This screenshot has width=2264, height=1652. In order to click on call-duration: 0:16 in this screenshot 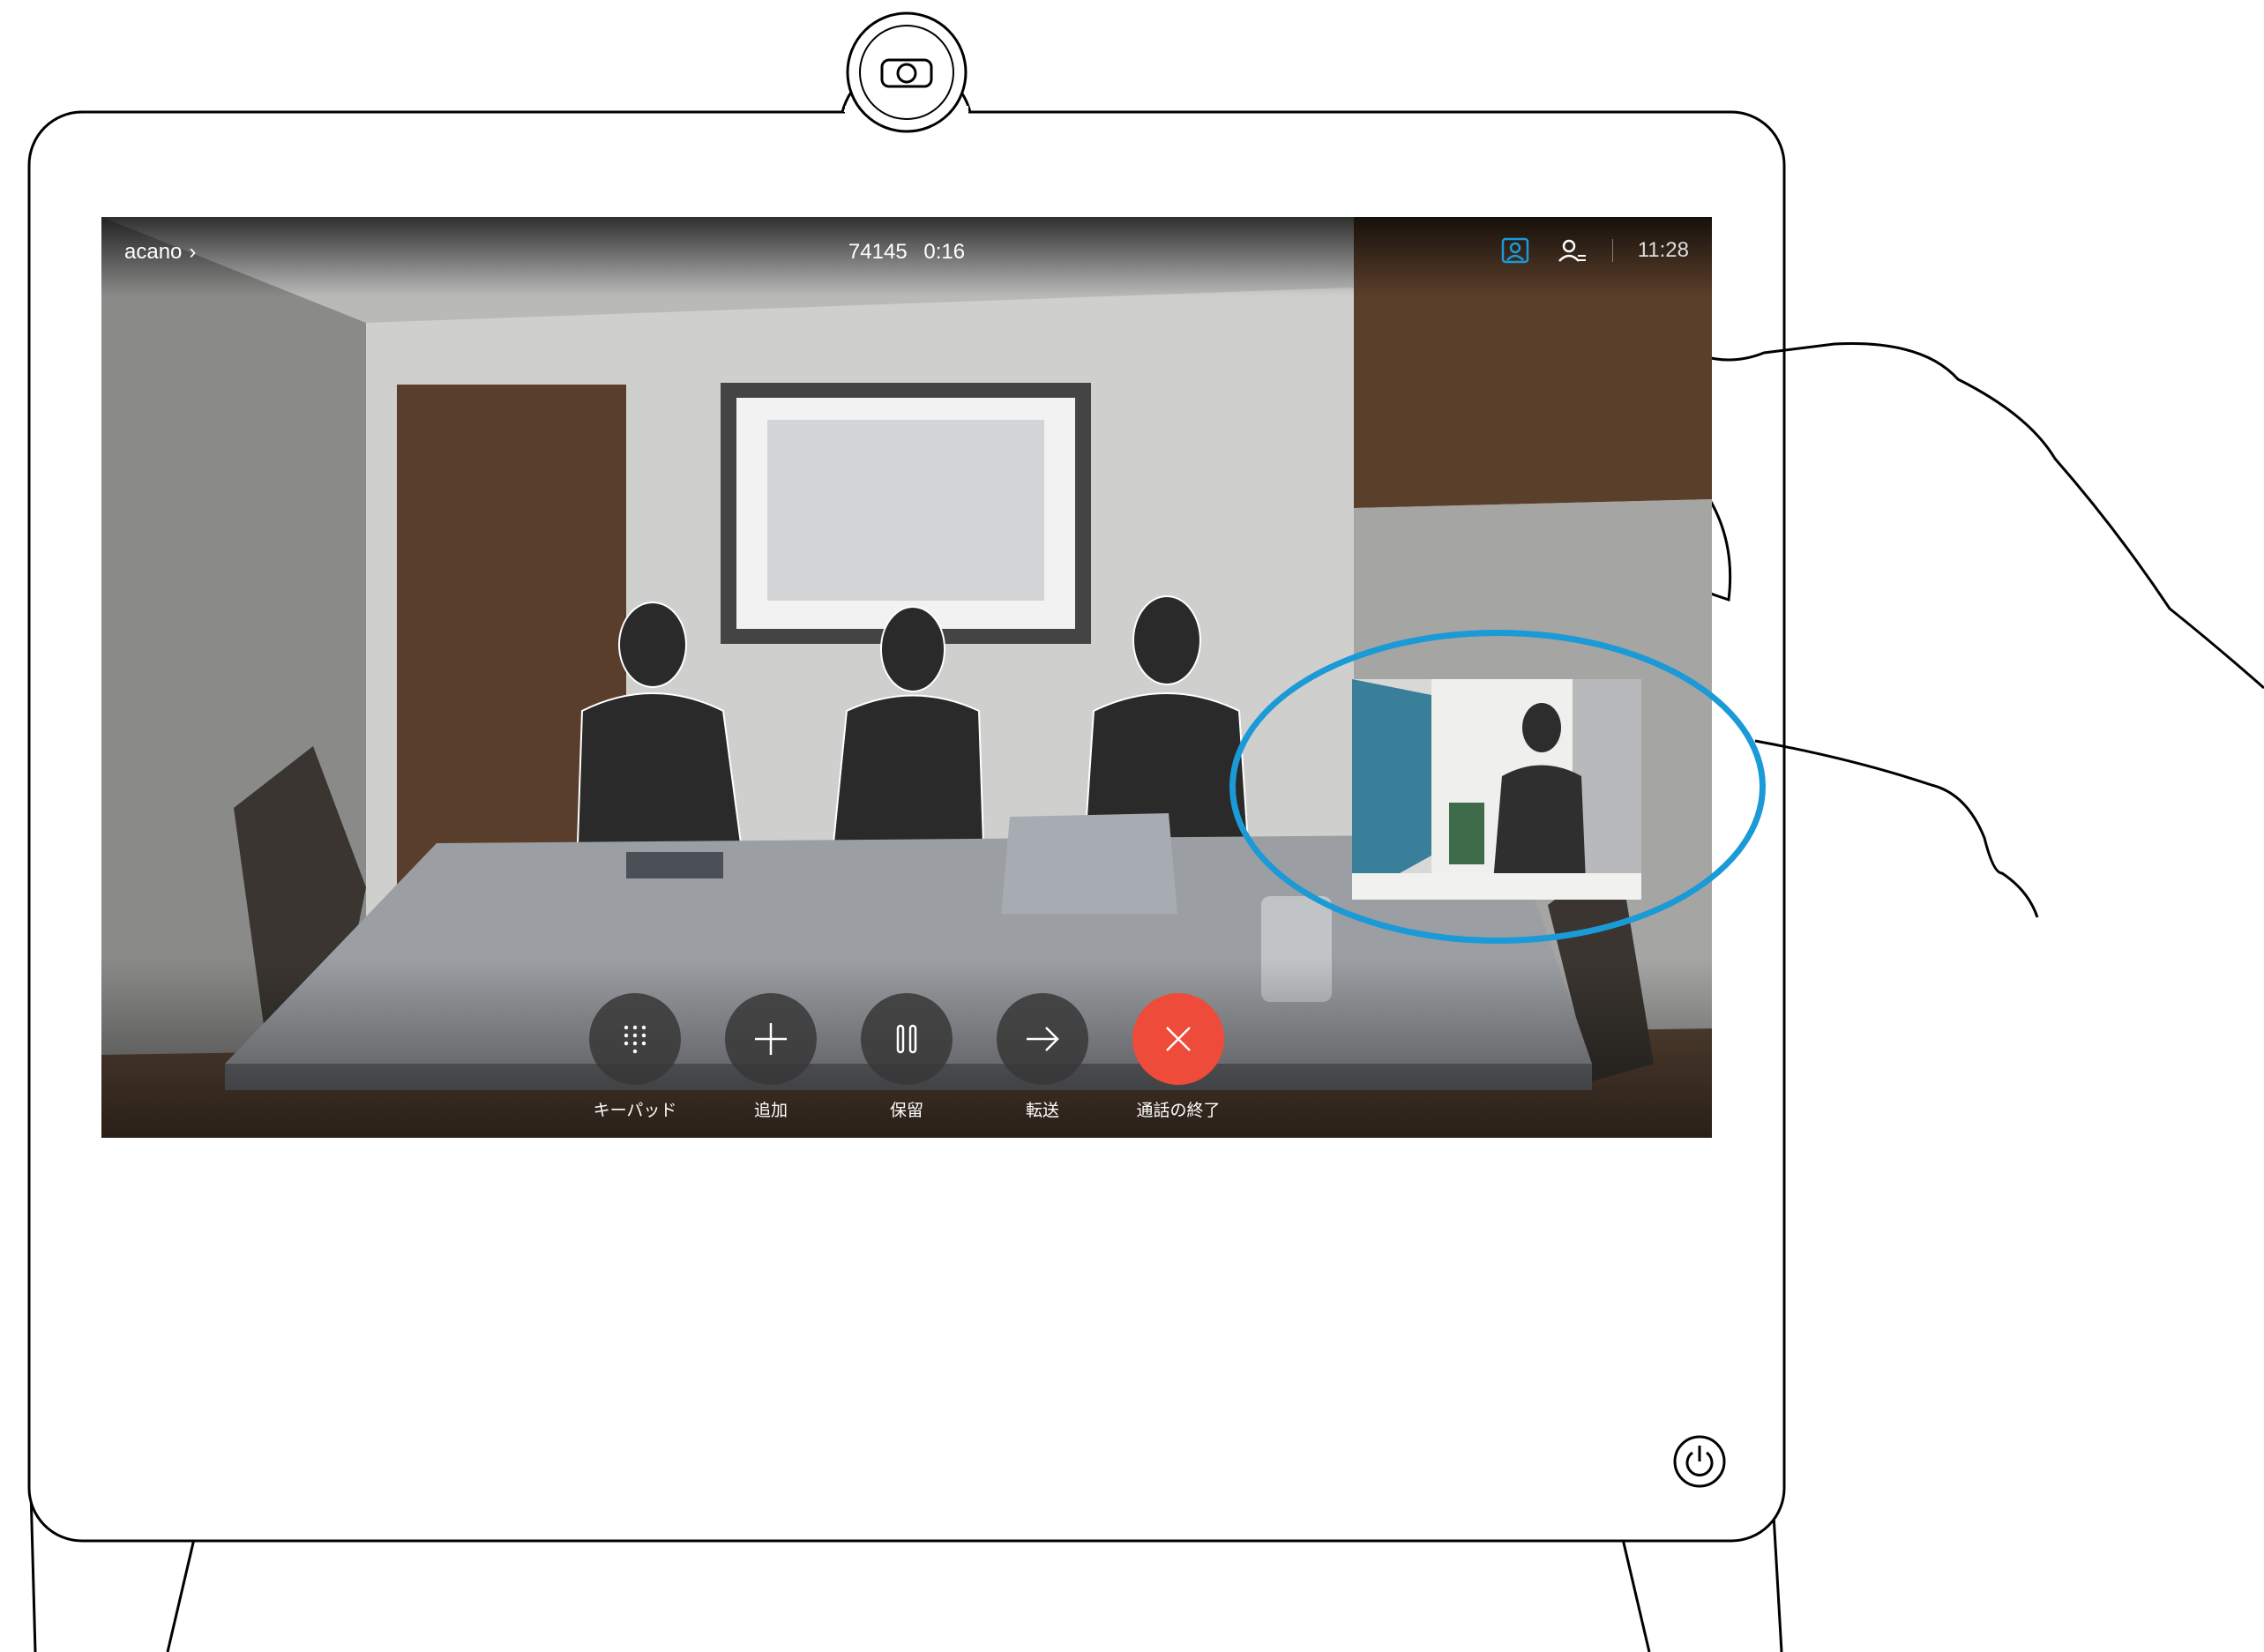, I will do `click(945, 252)`.